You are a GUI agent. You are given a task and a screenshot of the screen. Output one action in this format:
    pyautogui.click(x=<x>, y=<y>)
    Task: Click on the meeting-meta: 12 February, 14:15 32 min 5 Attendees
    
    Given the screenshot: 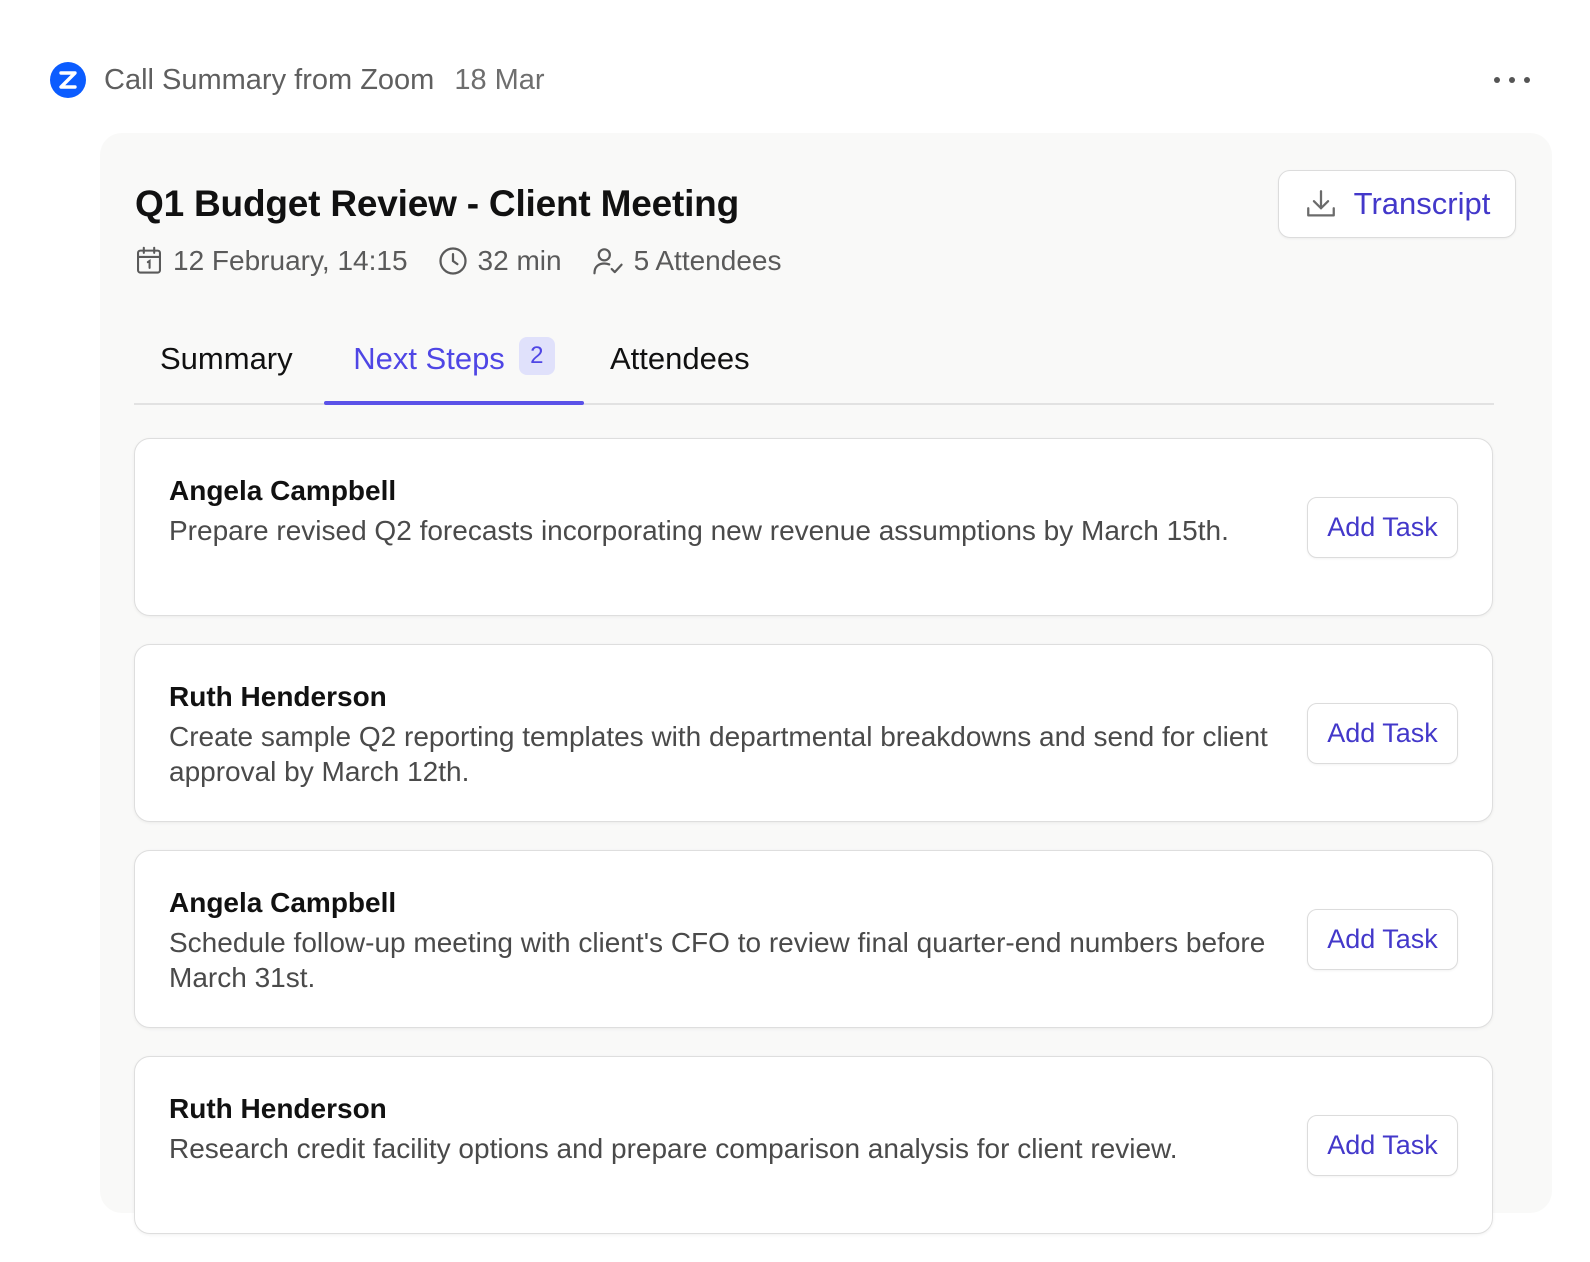 What is the action you would take?
    pyautogui.click(x=473, y=261)
    